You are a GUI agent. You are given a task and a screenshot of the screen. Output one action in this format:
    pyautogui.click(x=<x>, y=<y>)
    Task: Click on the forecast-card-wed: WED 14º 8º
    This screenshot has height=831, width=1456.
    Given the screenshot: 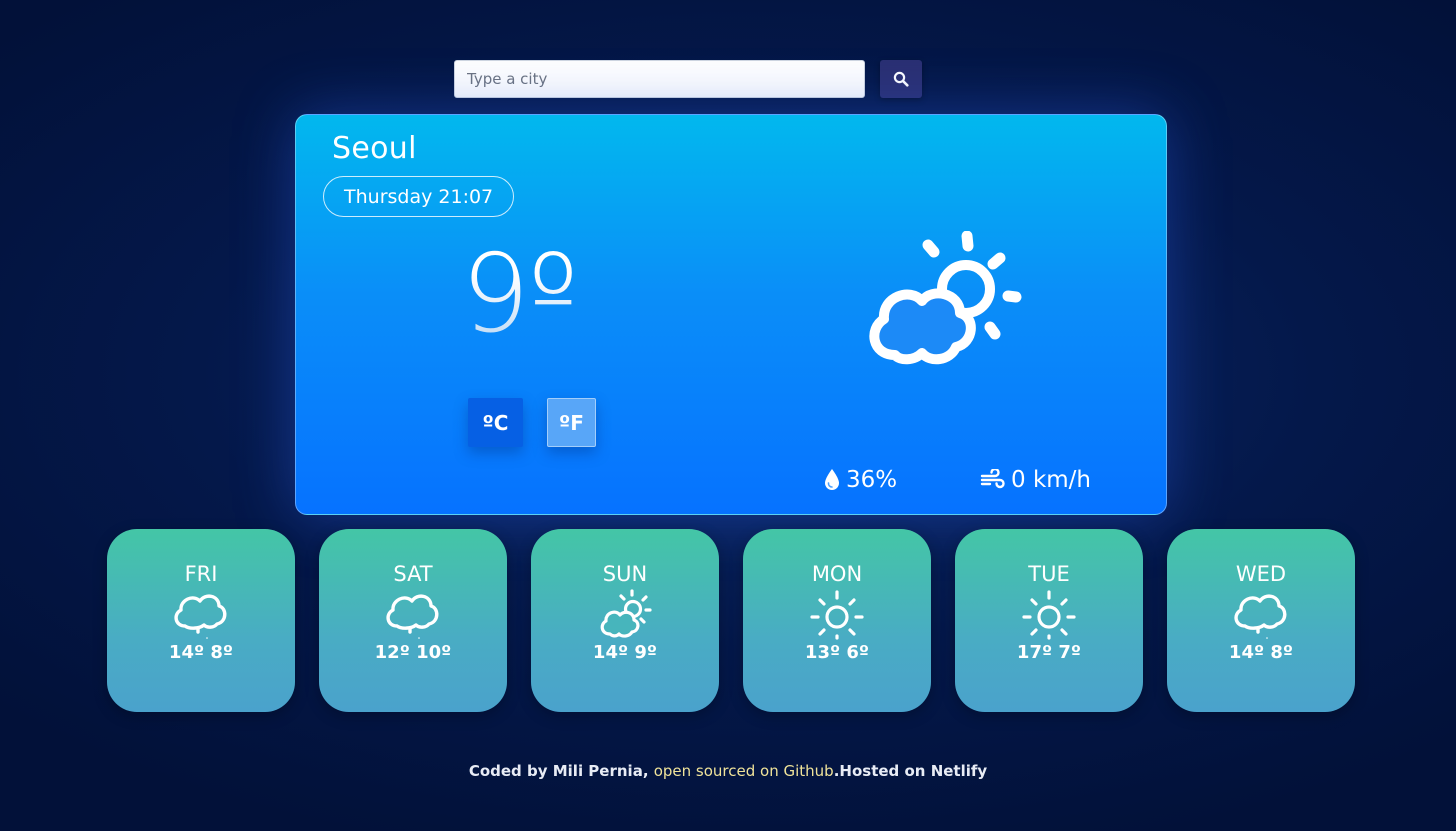 What is the action you would take?
    pyautogui.click(x=1261, y=620)
    